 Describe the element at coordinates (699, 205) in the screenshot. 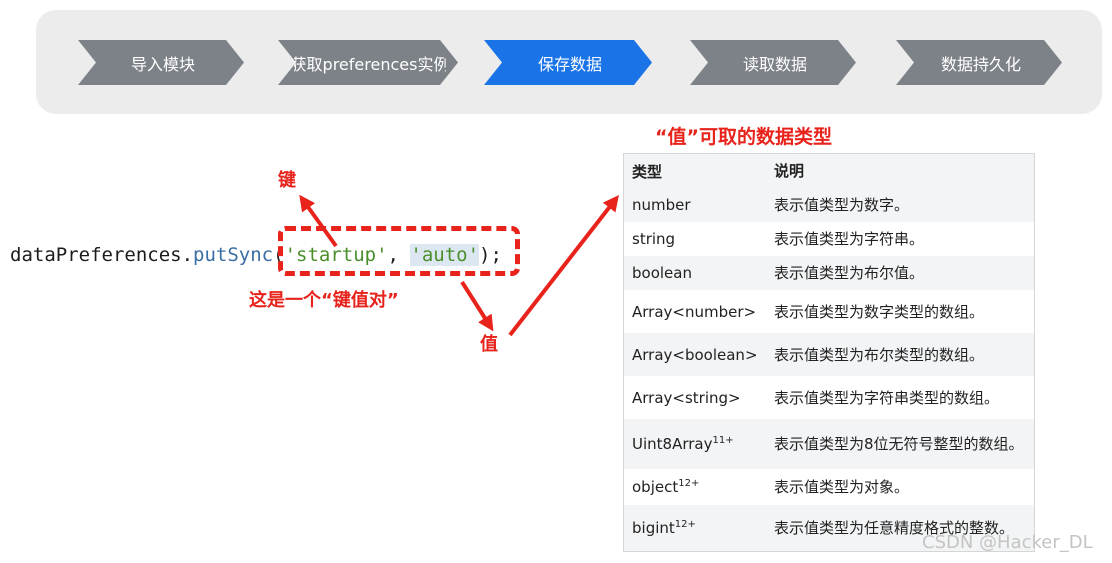

I see `row-type: number` at that location.